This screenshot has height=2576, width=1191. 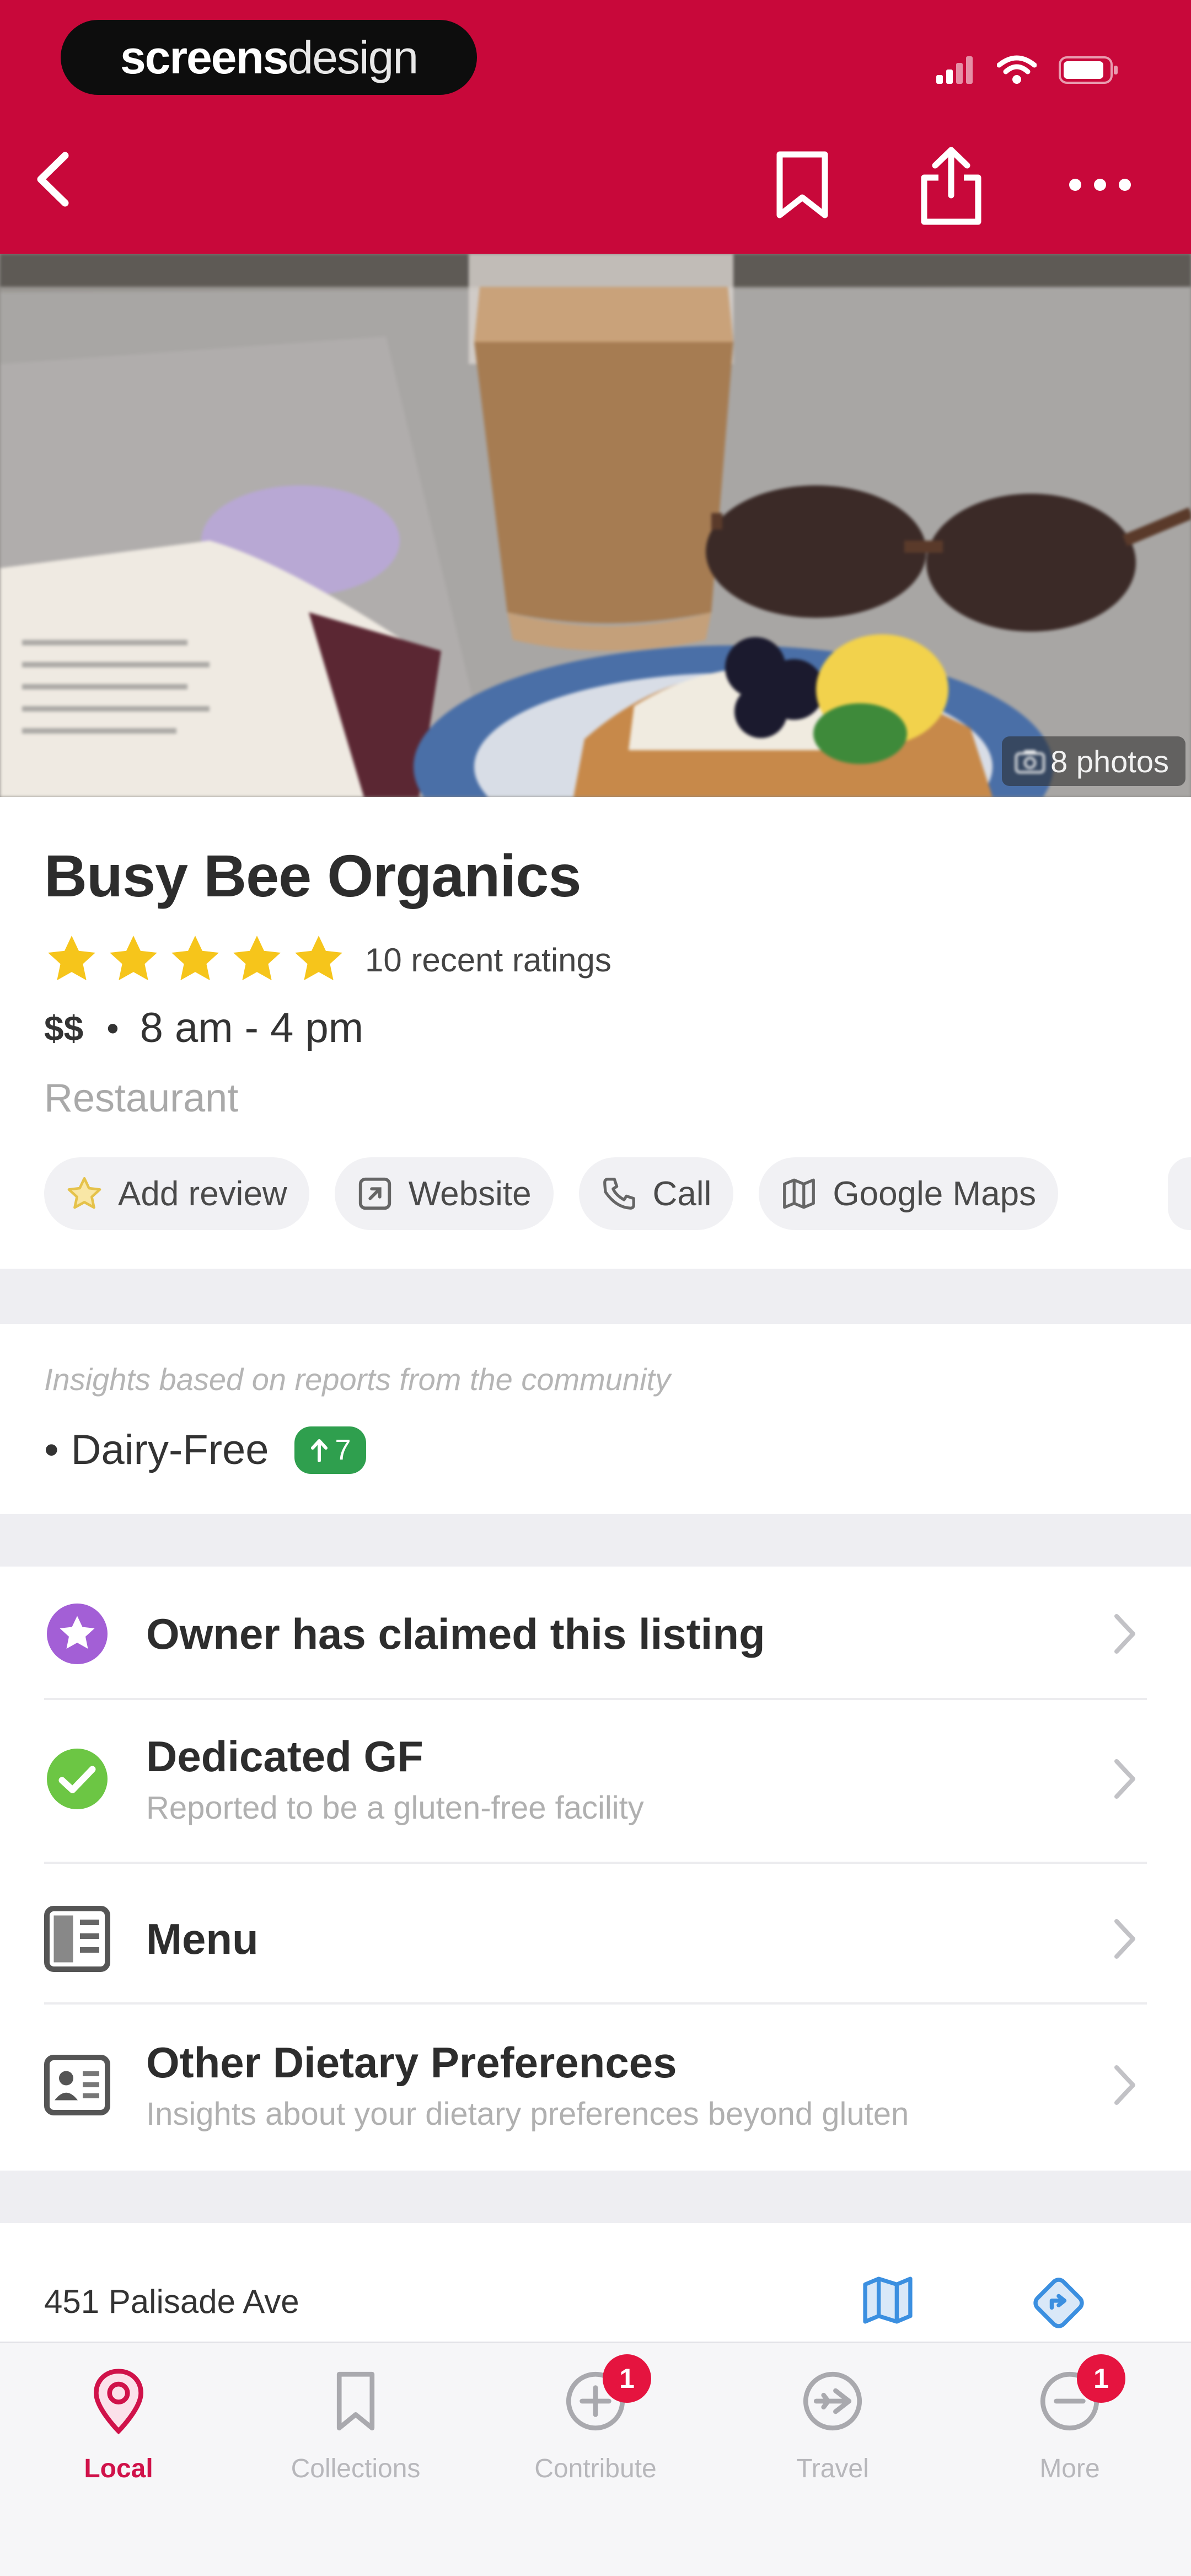 I want to click on brand-logo: screens design, so click(x=269, y=57).